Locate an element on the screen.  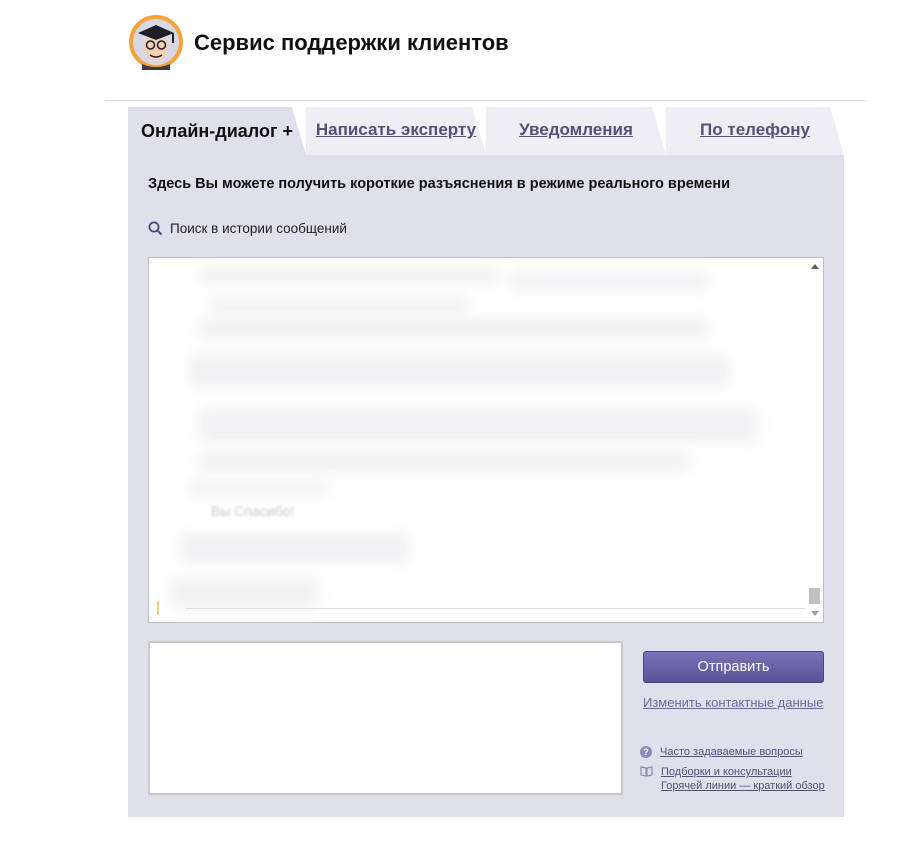
question-circle-icon: ? is located at coordinates (646, 752).